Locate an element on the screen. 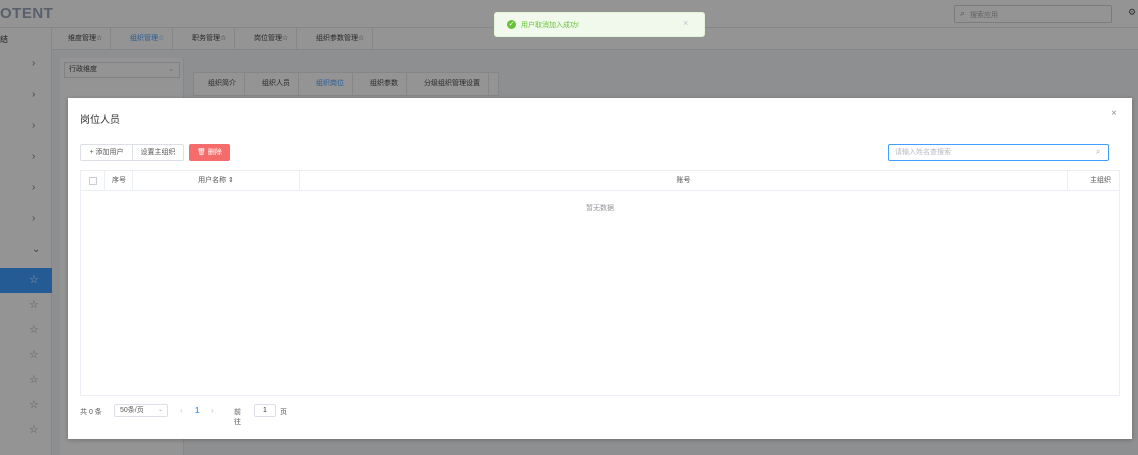  search-icon: ⌕ is located at coordinates (1098, 152).